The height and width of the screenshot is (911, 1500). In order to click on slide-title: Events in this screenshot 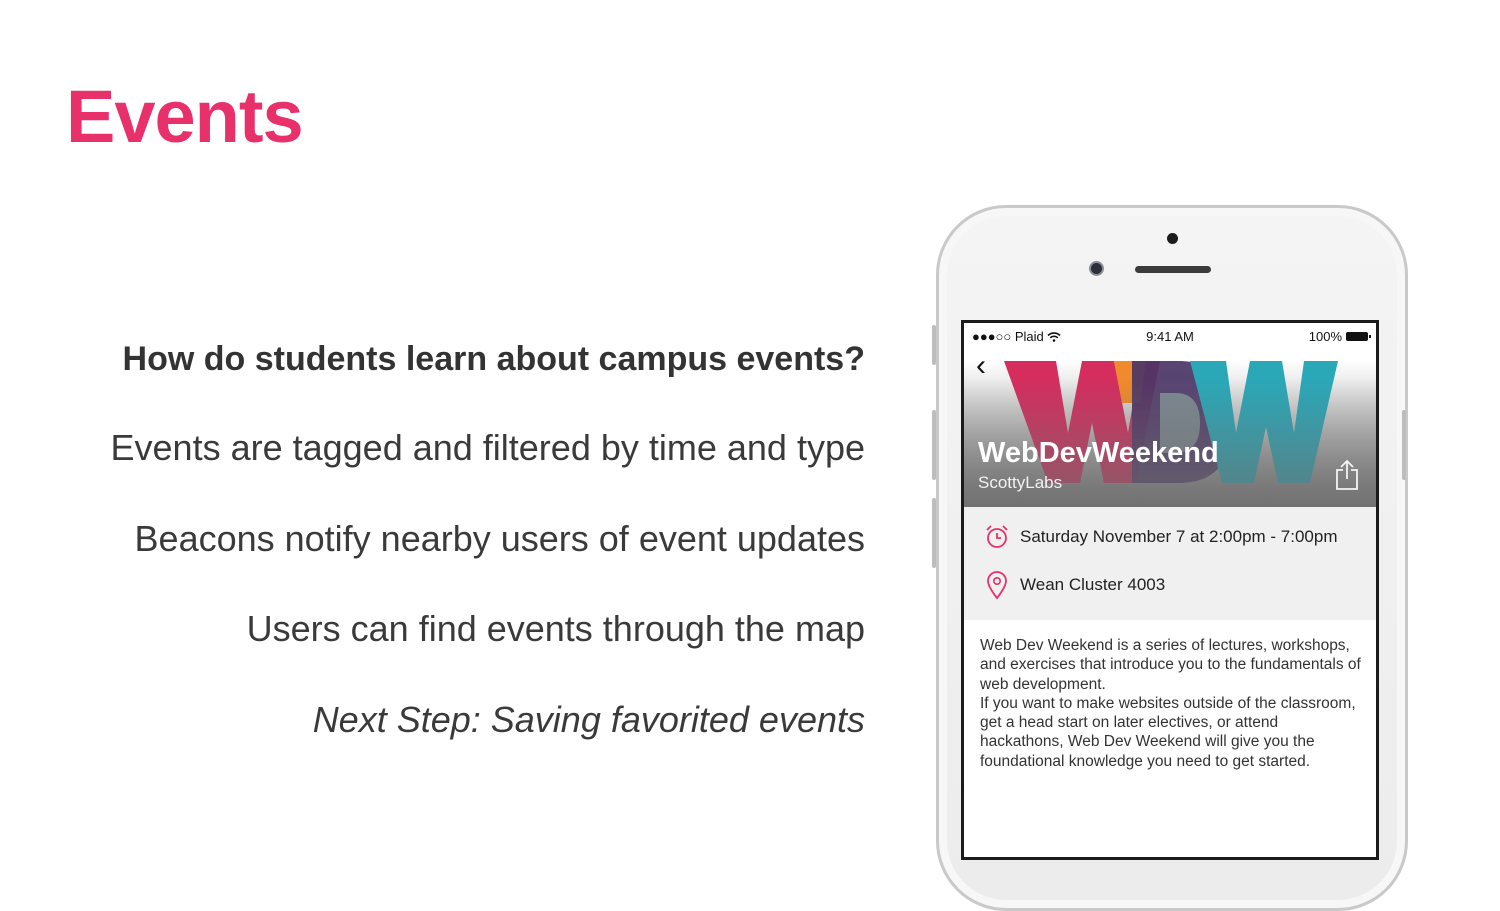, I will do `click(185, 116)`.